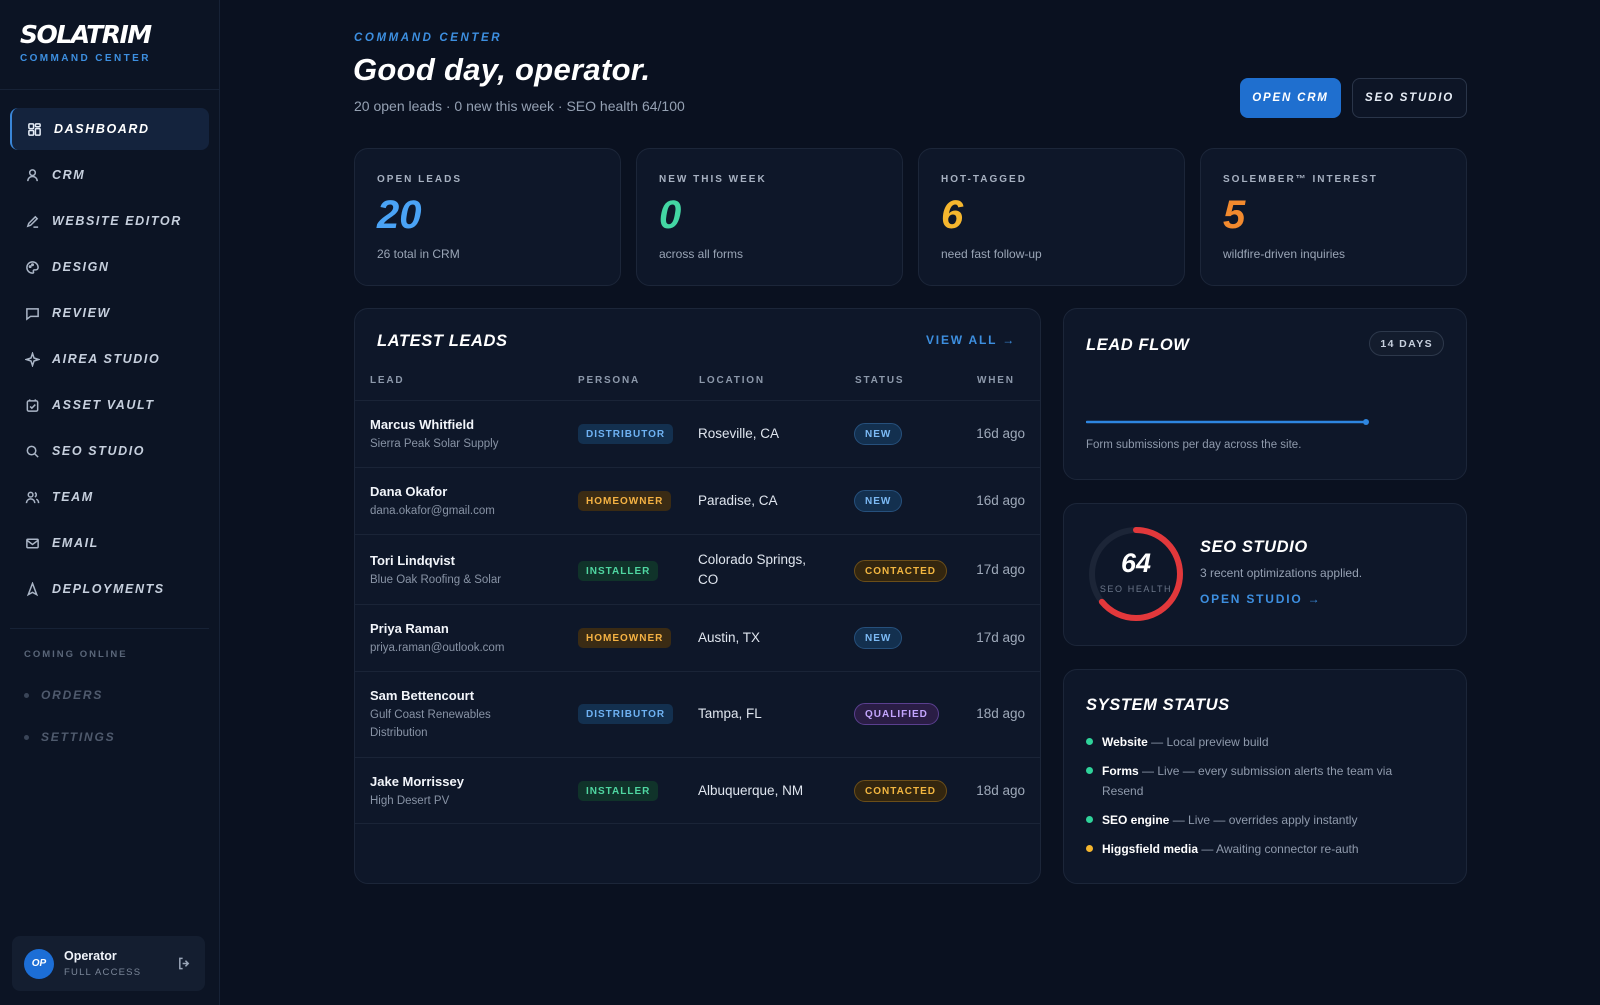 The width and height of the screenshot is (1600, 1005). I want to click on panel-title: SEO STUDIO, so click(1254, 547).